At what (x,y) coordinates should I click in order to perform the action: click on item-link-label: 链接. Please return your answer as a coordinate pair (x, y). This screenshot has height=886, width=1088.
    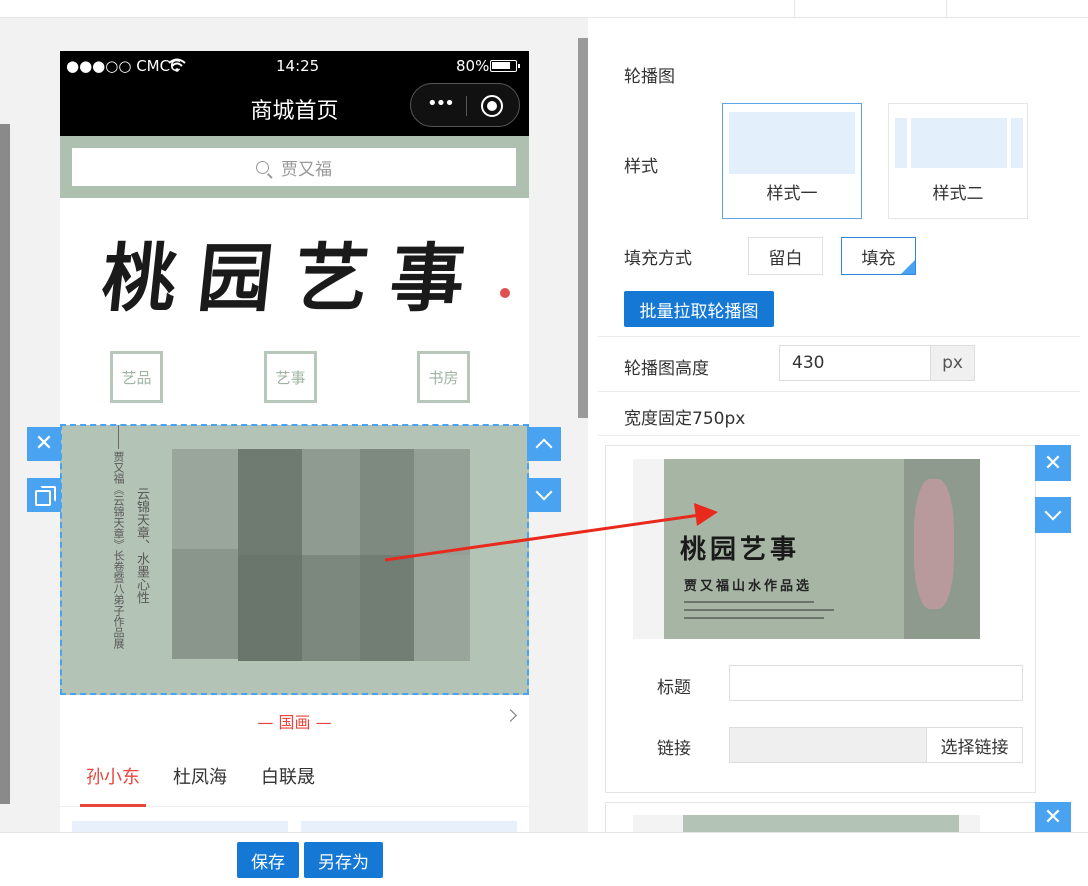
    Looking at the image, I should click on (674, 749).